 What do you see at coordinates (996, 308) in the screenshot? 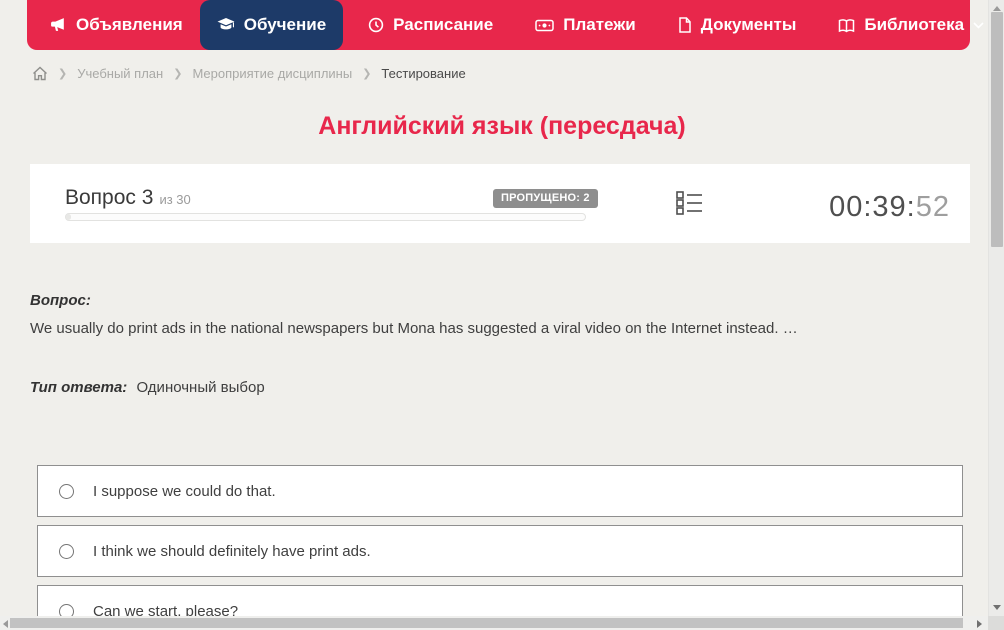
I see `vertical-scrollbar` at bounding box center [996, 308].